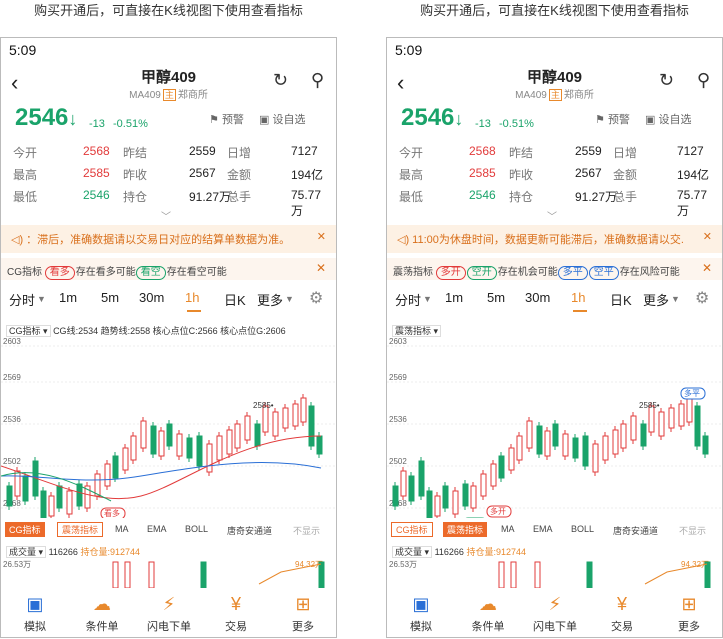 The image size is (723, 639). I want to click on volume-label: 成交量 ▾ 116266 持仓量:912744, so click(73, 551).